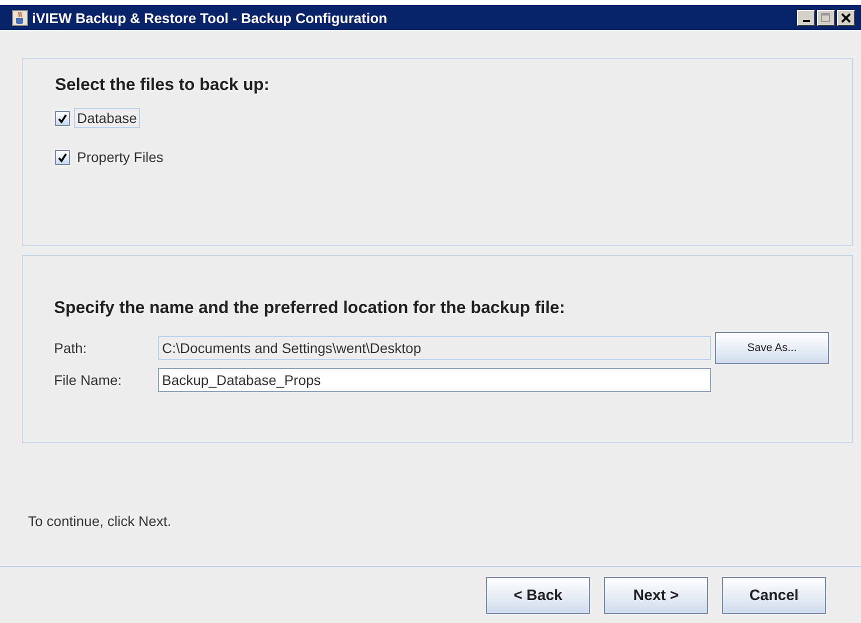 This screenshot has width=861, height=623. What do you see at coordinates (806, 18) in the screenshot?
I see `minimize-button` at bounding box center [806, 18].